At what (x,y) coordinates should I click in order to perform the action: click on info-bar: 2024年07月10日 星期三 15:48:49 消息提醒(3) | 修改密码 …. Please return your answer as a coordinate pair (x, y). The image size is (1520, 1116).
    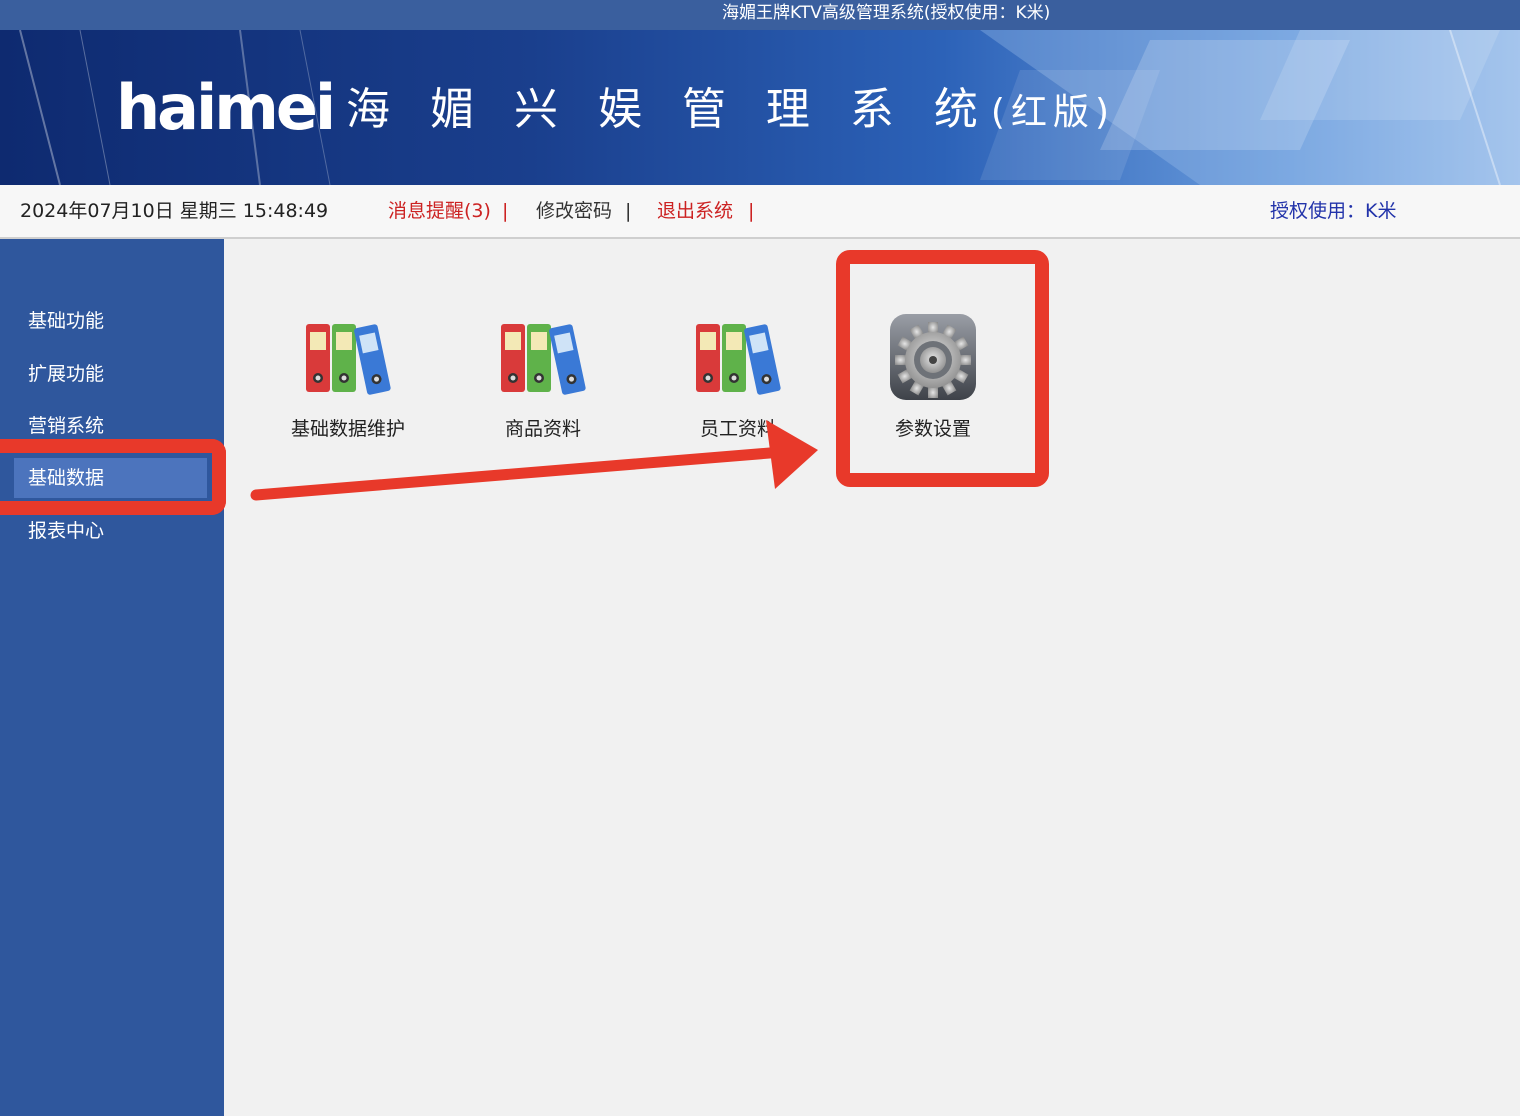
    Looking at the image, I should click on (760, 212).